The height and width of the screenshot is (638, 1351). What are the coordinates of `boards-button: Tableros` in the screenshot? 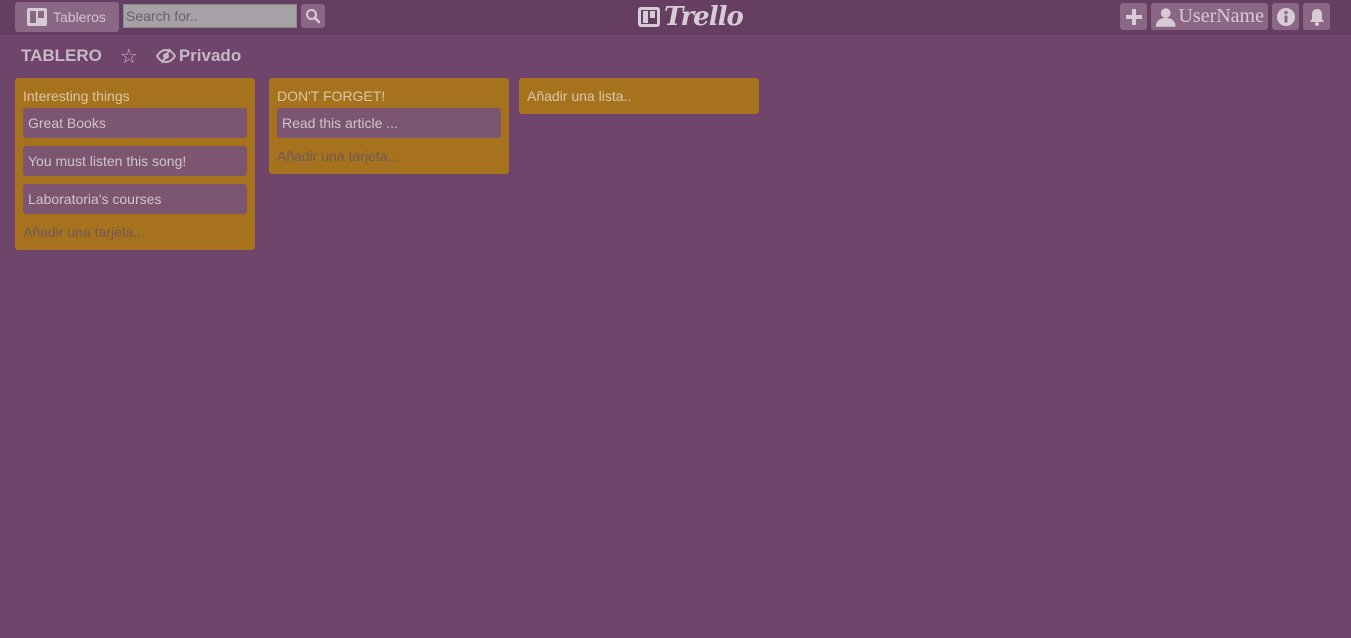 It's located at (67, 17).